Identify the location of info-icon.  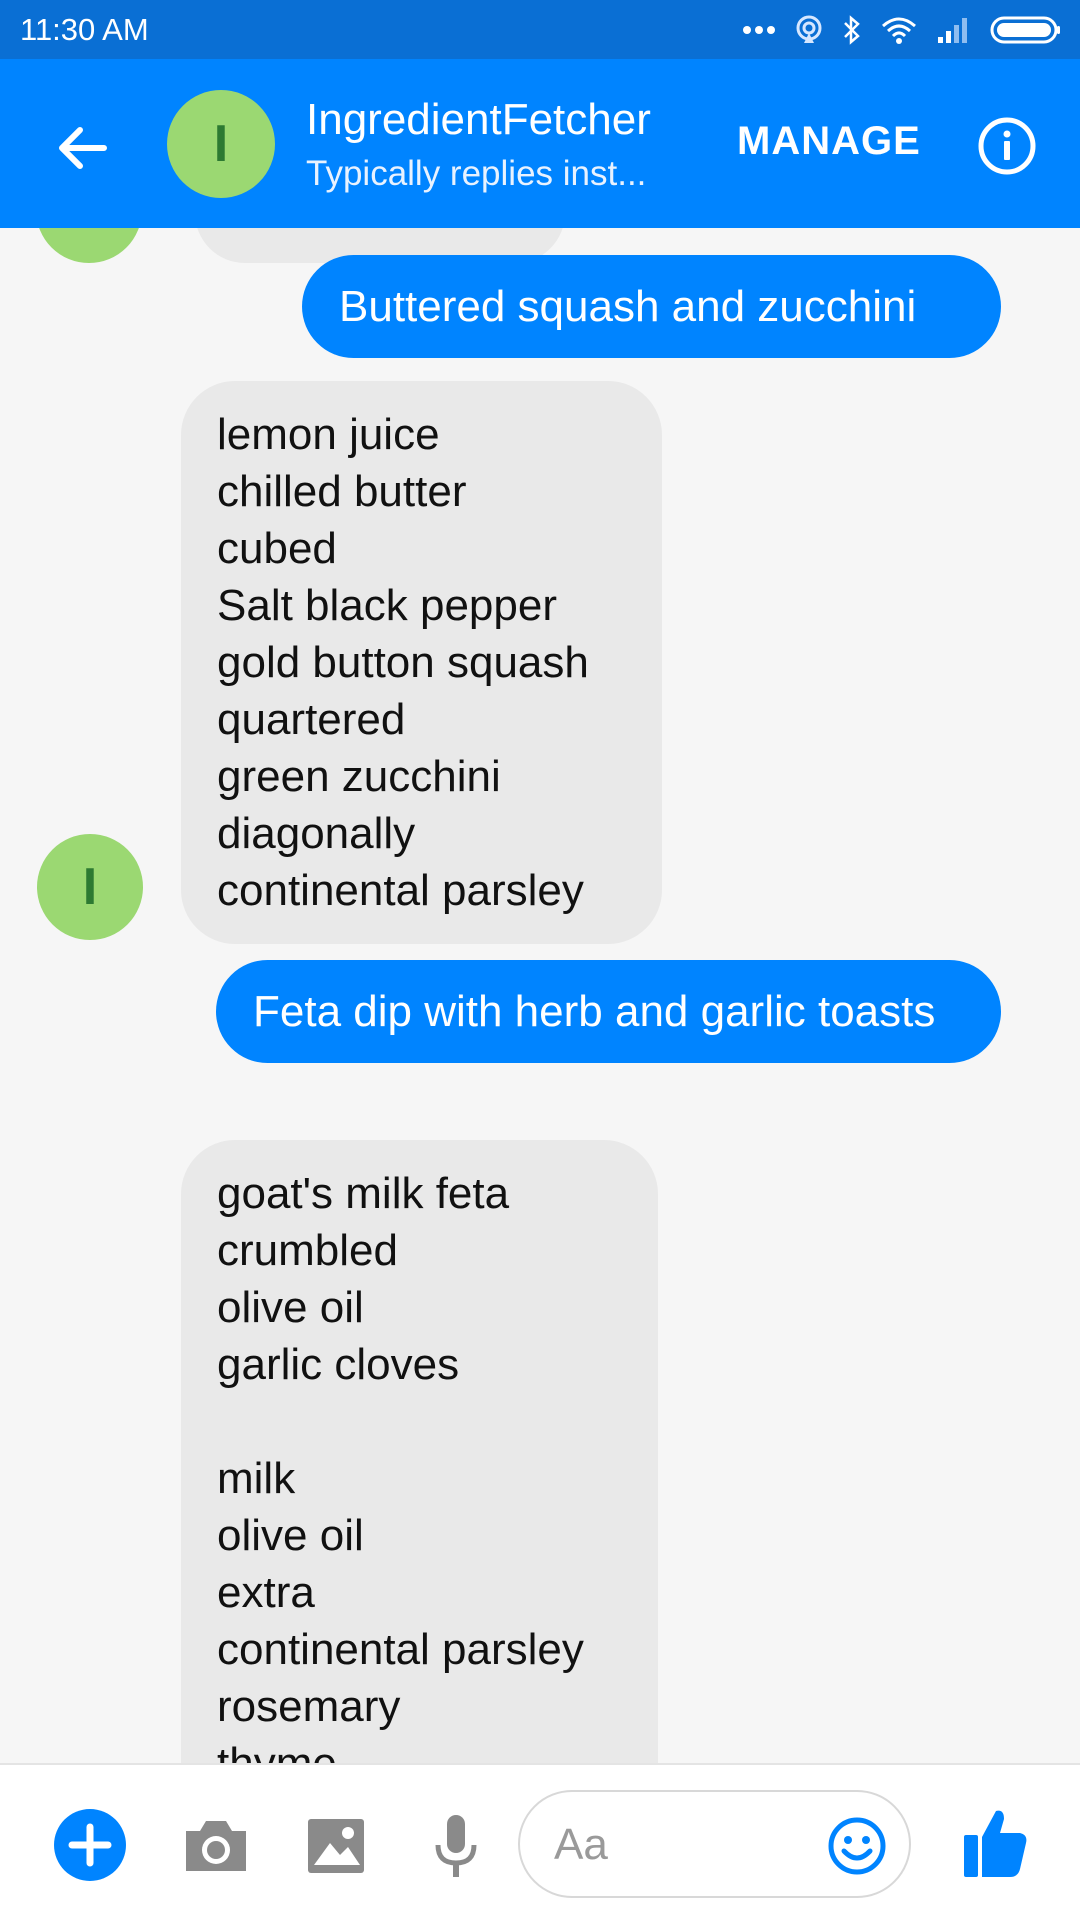
(1007, 146).